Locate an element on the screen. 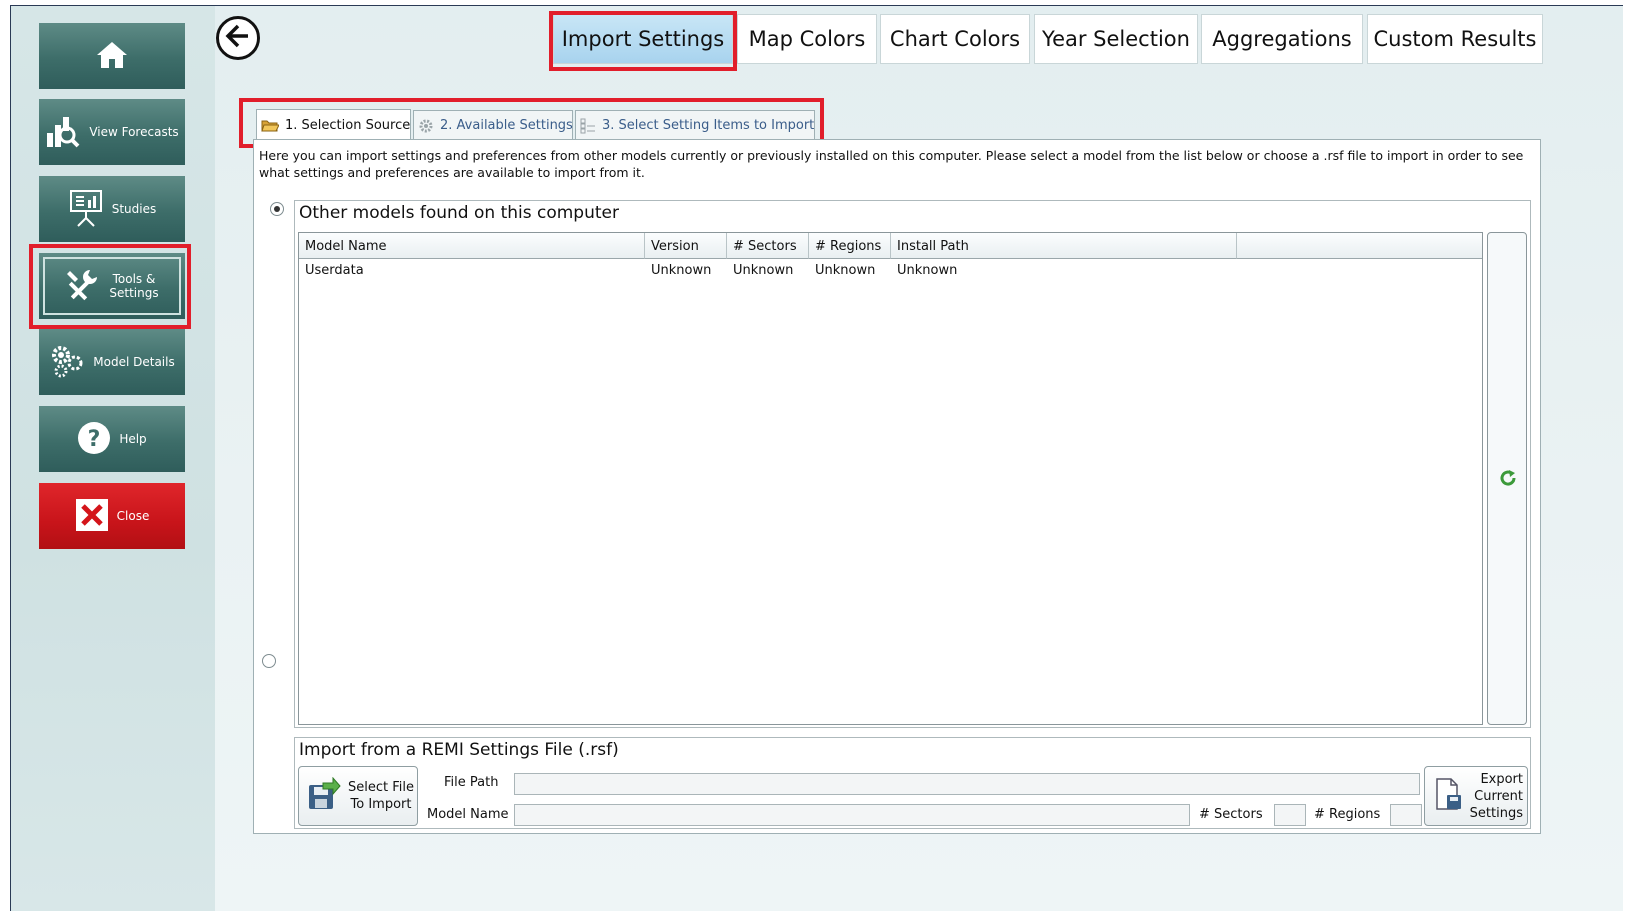 The height and width of the screenshot is (912, 1627). cell-install-path: Unknown is located at coordinates (927, 270).